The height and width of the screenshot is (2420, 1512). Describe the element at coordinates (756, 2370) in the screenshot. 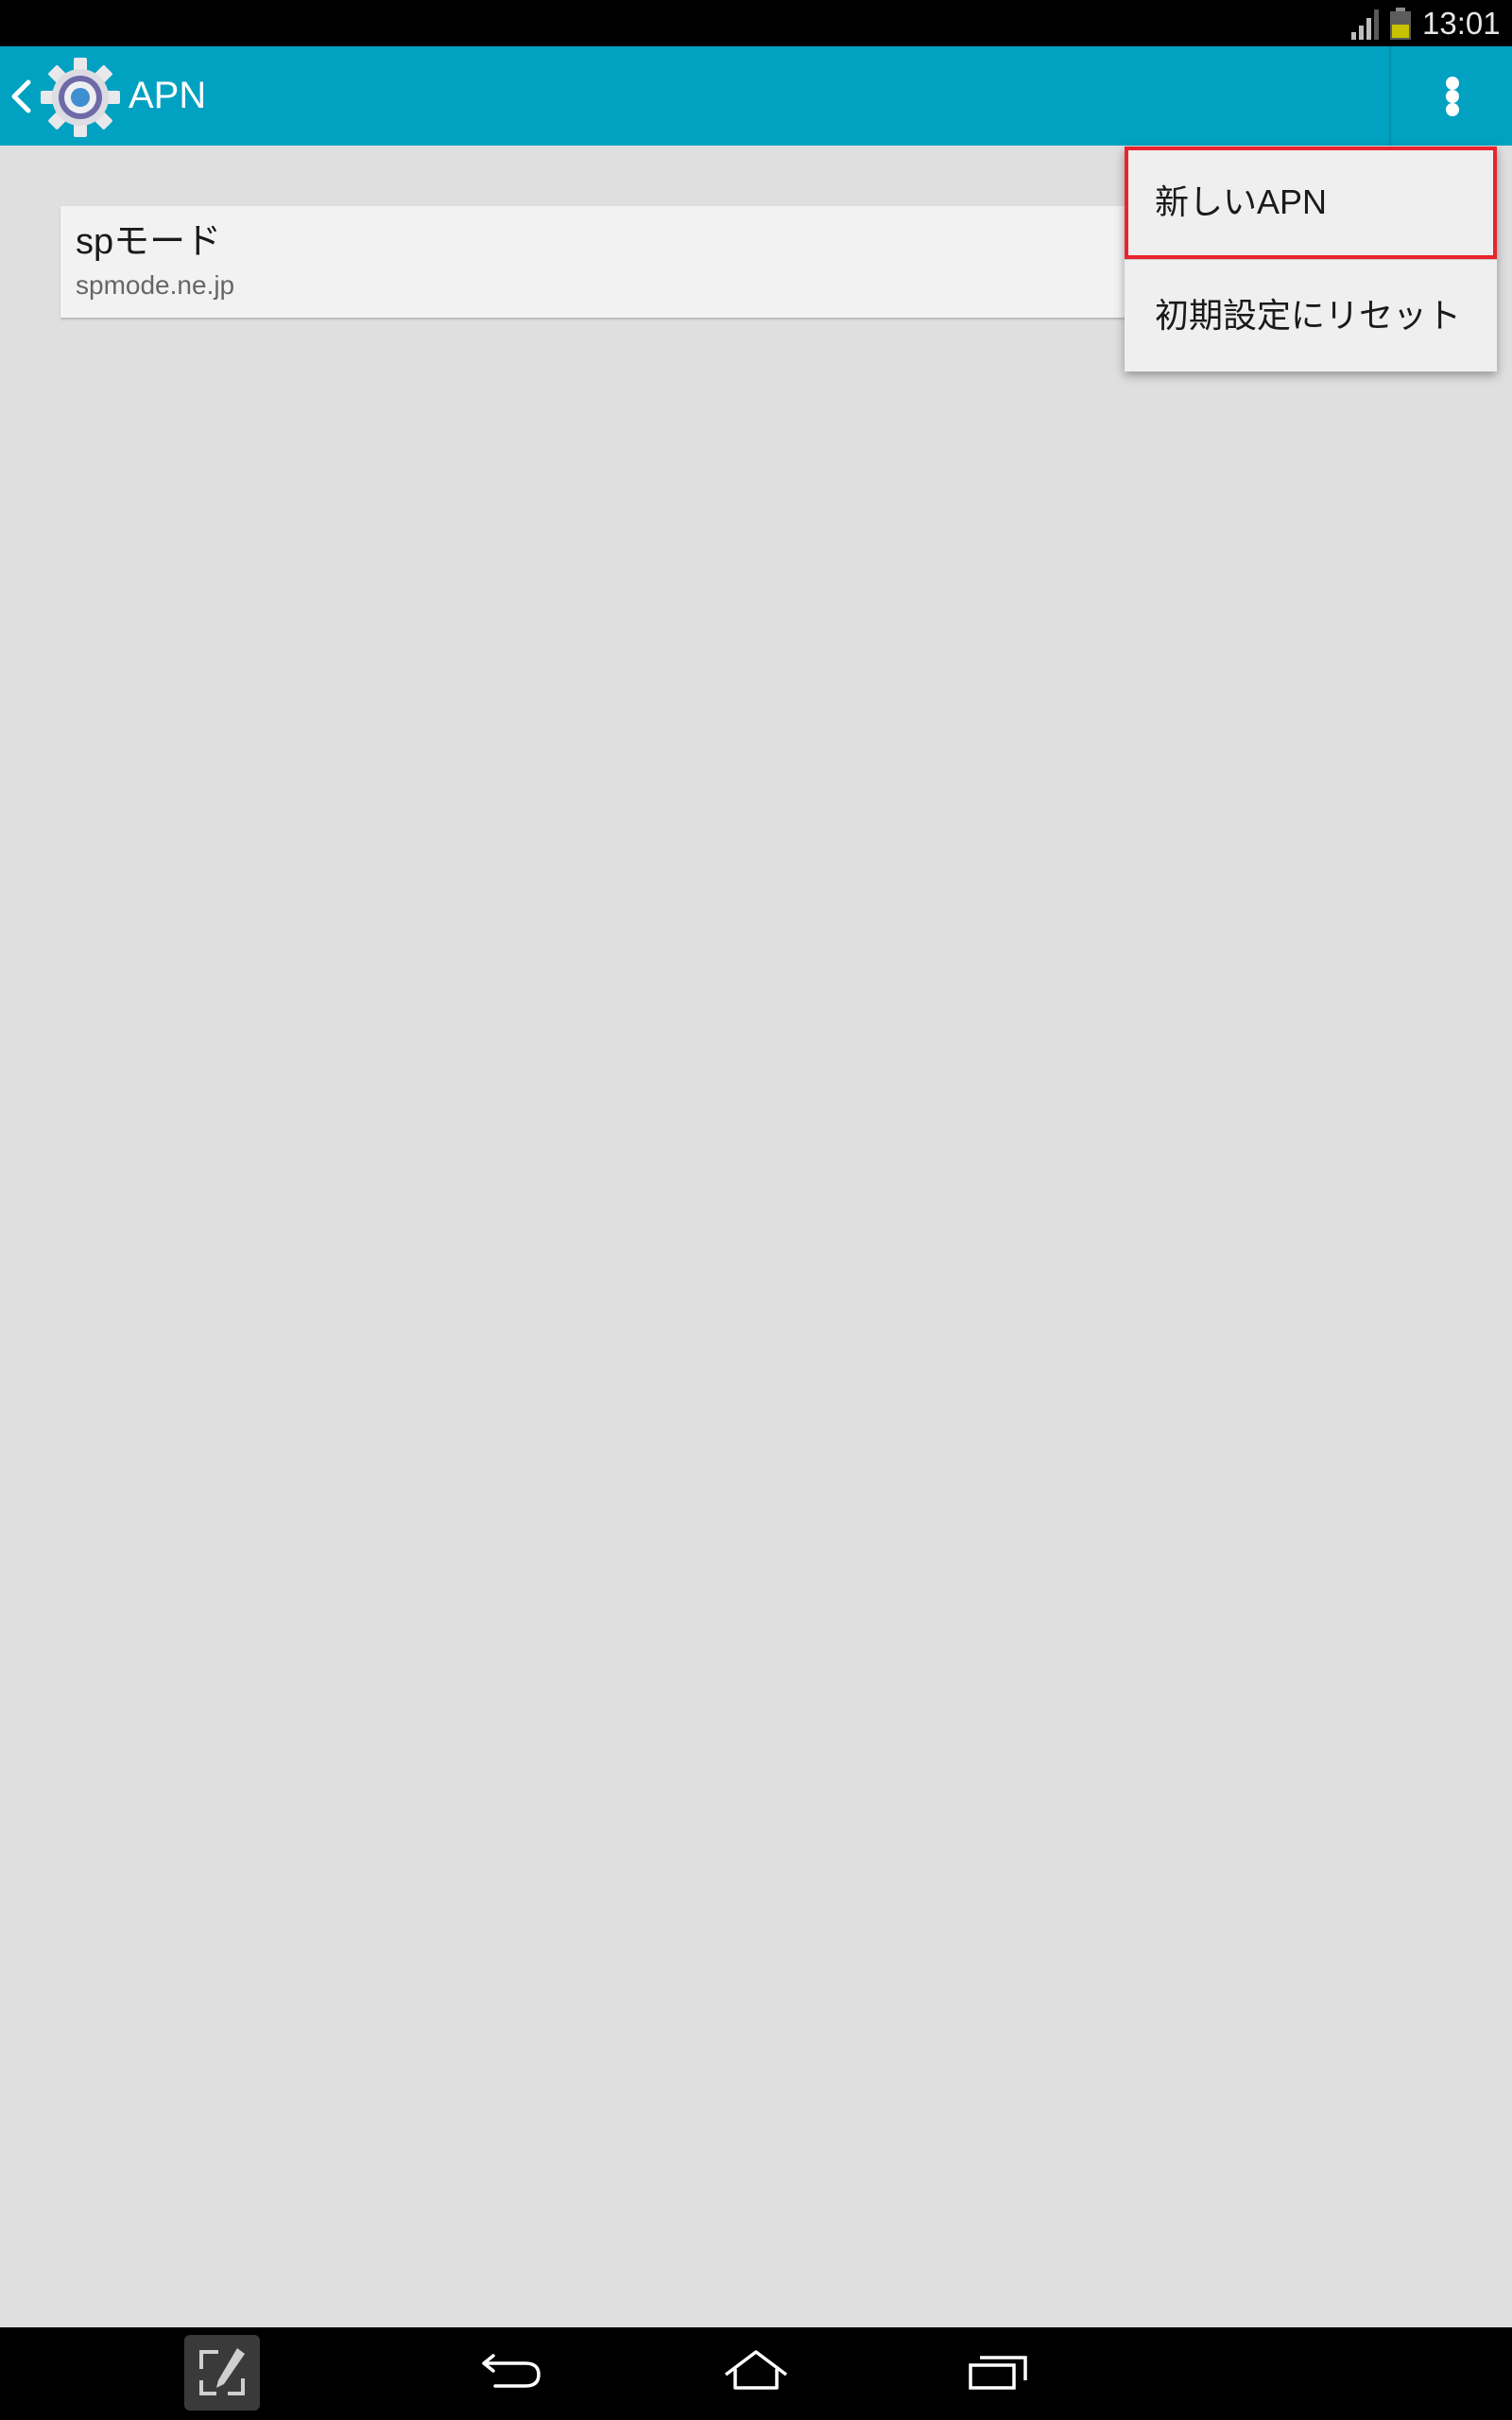

I see `home-icon` at that location.